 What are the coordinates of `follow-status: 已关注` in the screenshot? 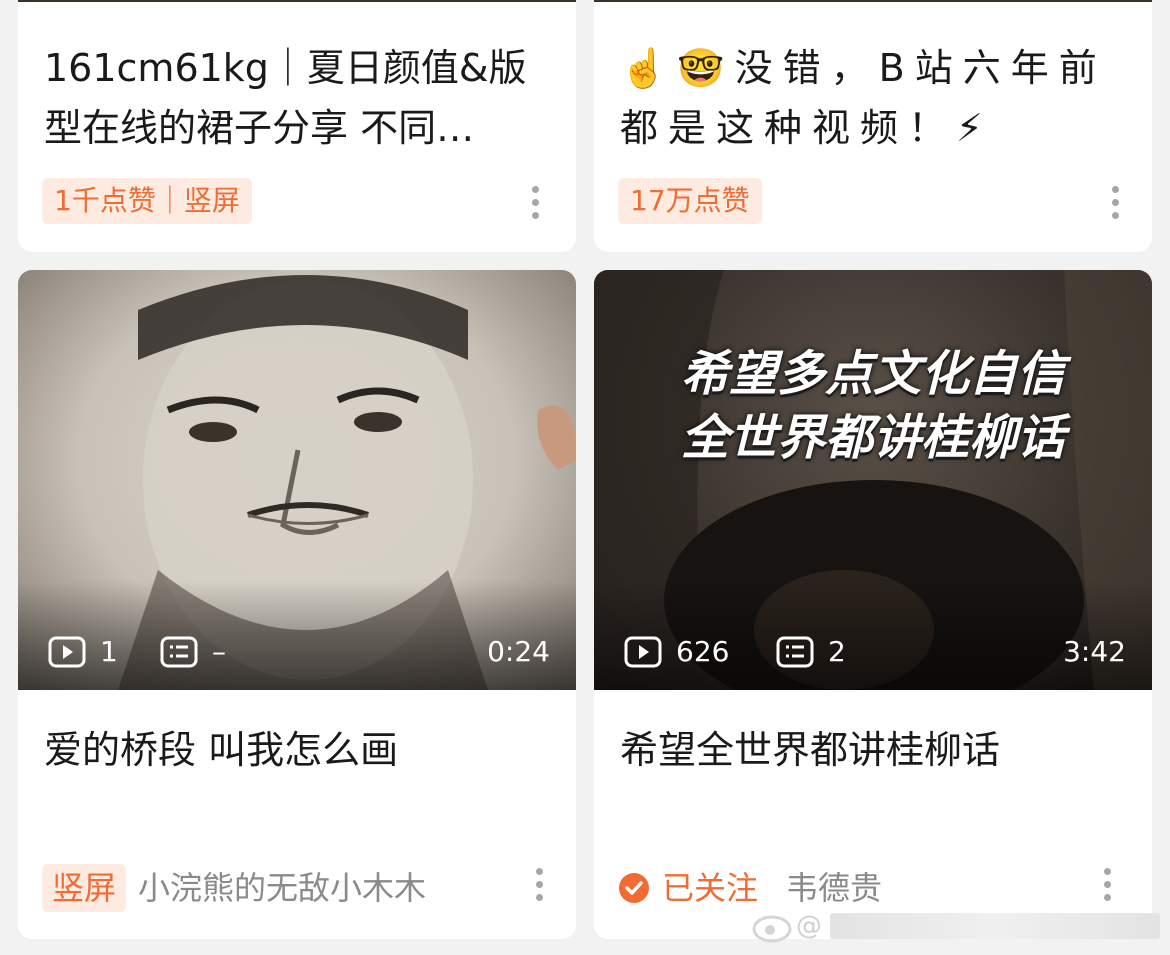 It's located at (688, 888).